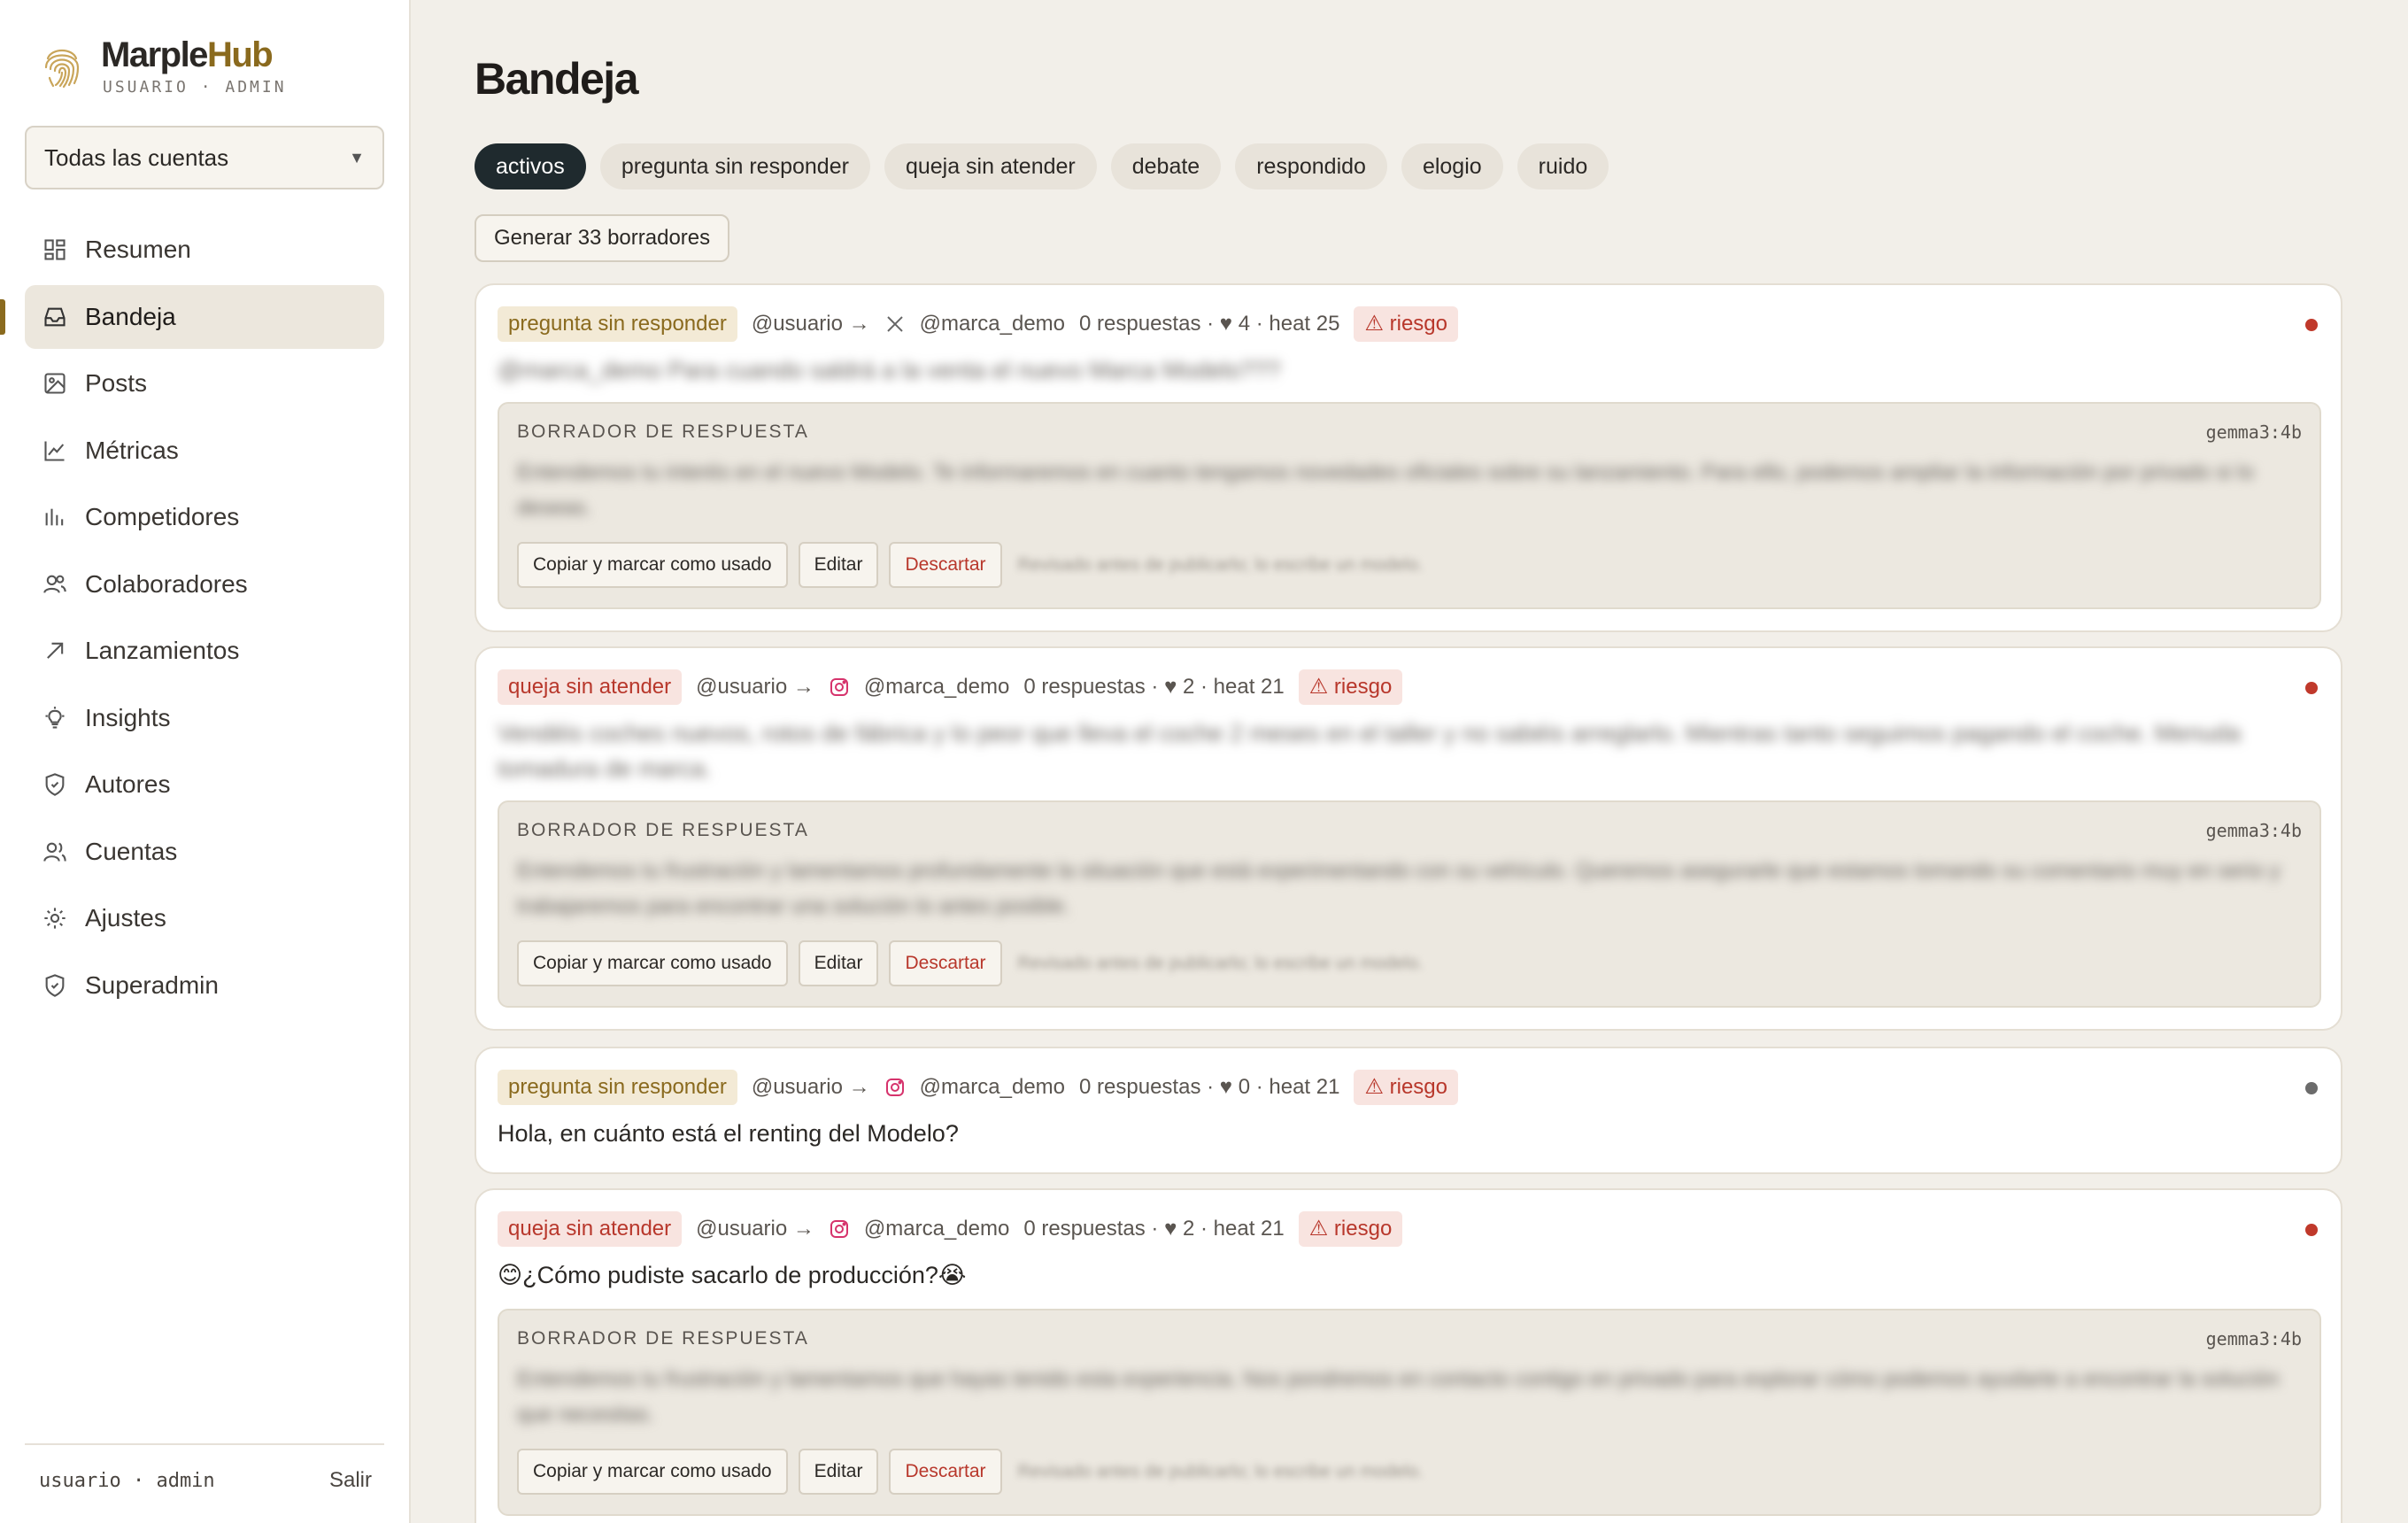  Describe the element at coordinates (128, 717) in the screenshot. I see `sidebar-item-label: Insights` at that location.